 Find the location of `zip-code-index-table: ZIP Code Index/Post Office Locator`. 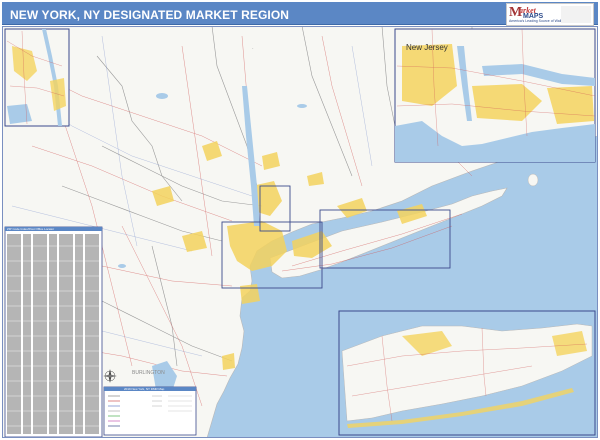

zip-code-index-table: ZIP Code Index/Post Office Locator is located at coordinates (53, 332).